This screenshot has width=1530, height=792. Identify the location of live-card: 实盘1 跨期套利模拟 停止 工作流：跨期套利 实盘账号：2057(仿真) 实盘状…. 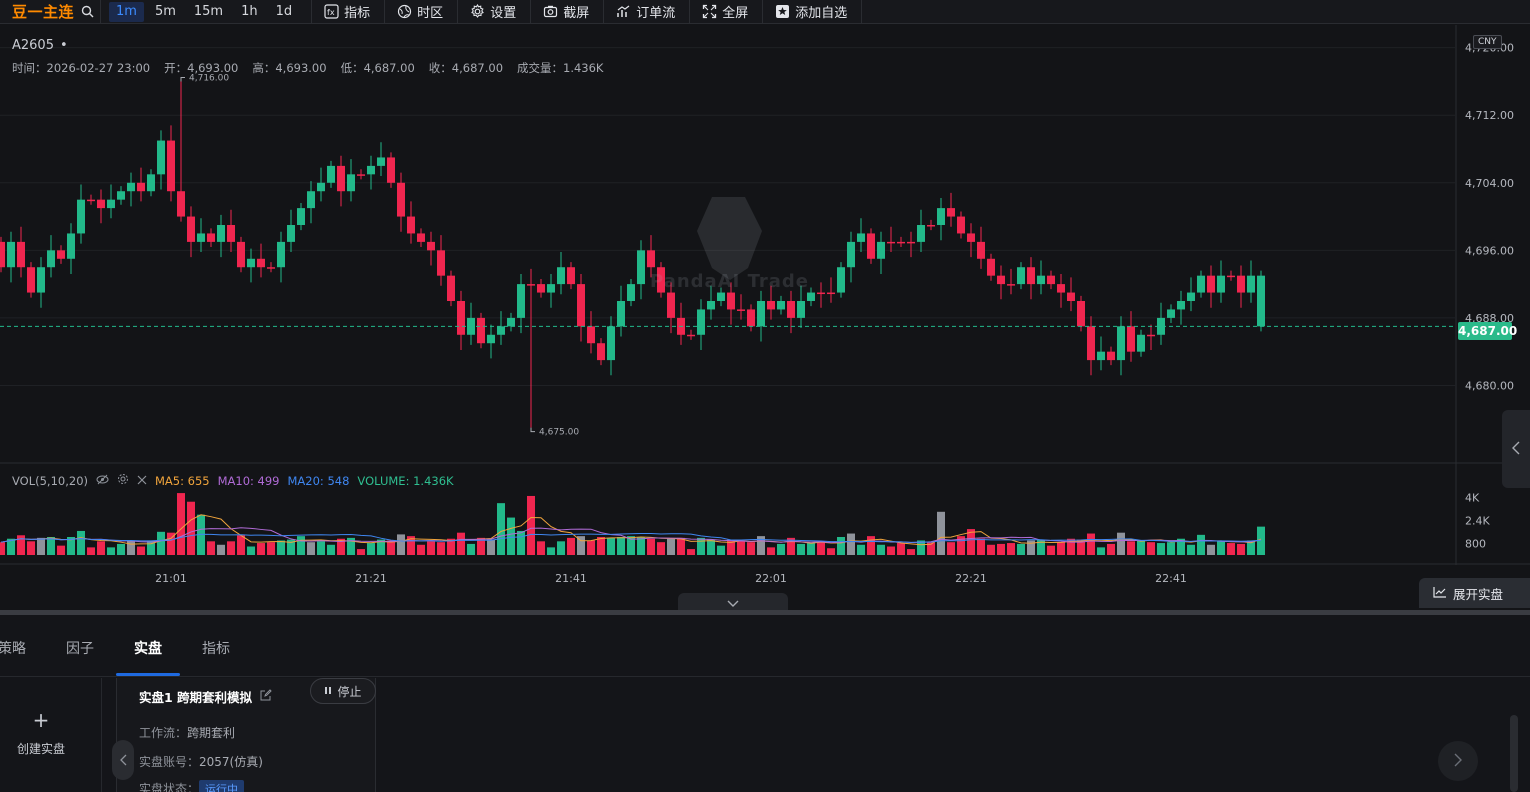
(246, 735).